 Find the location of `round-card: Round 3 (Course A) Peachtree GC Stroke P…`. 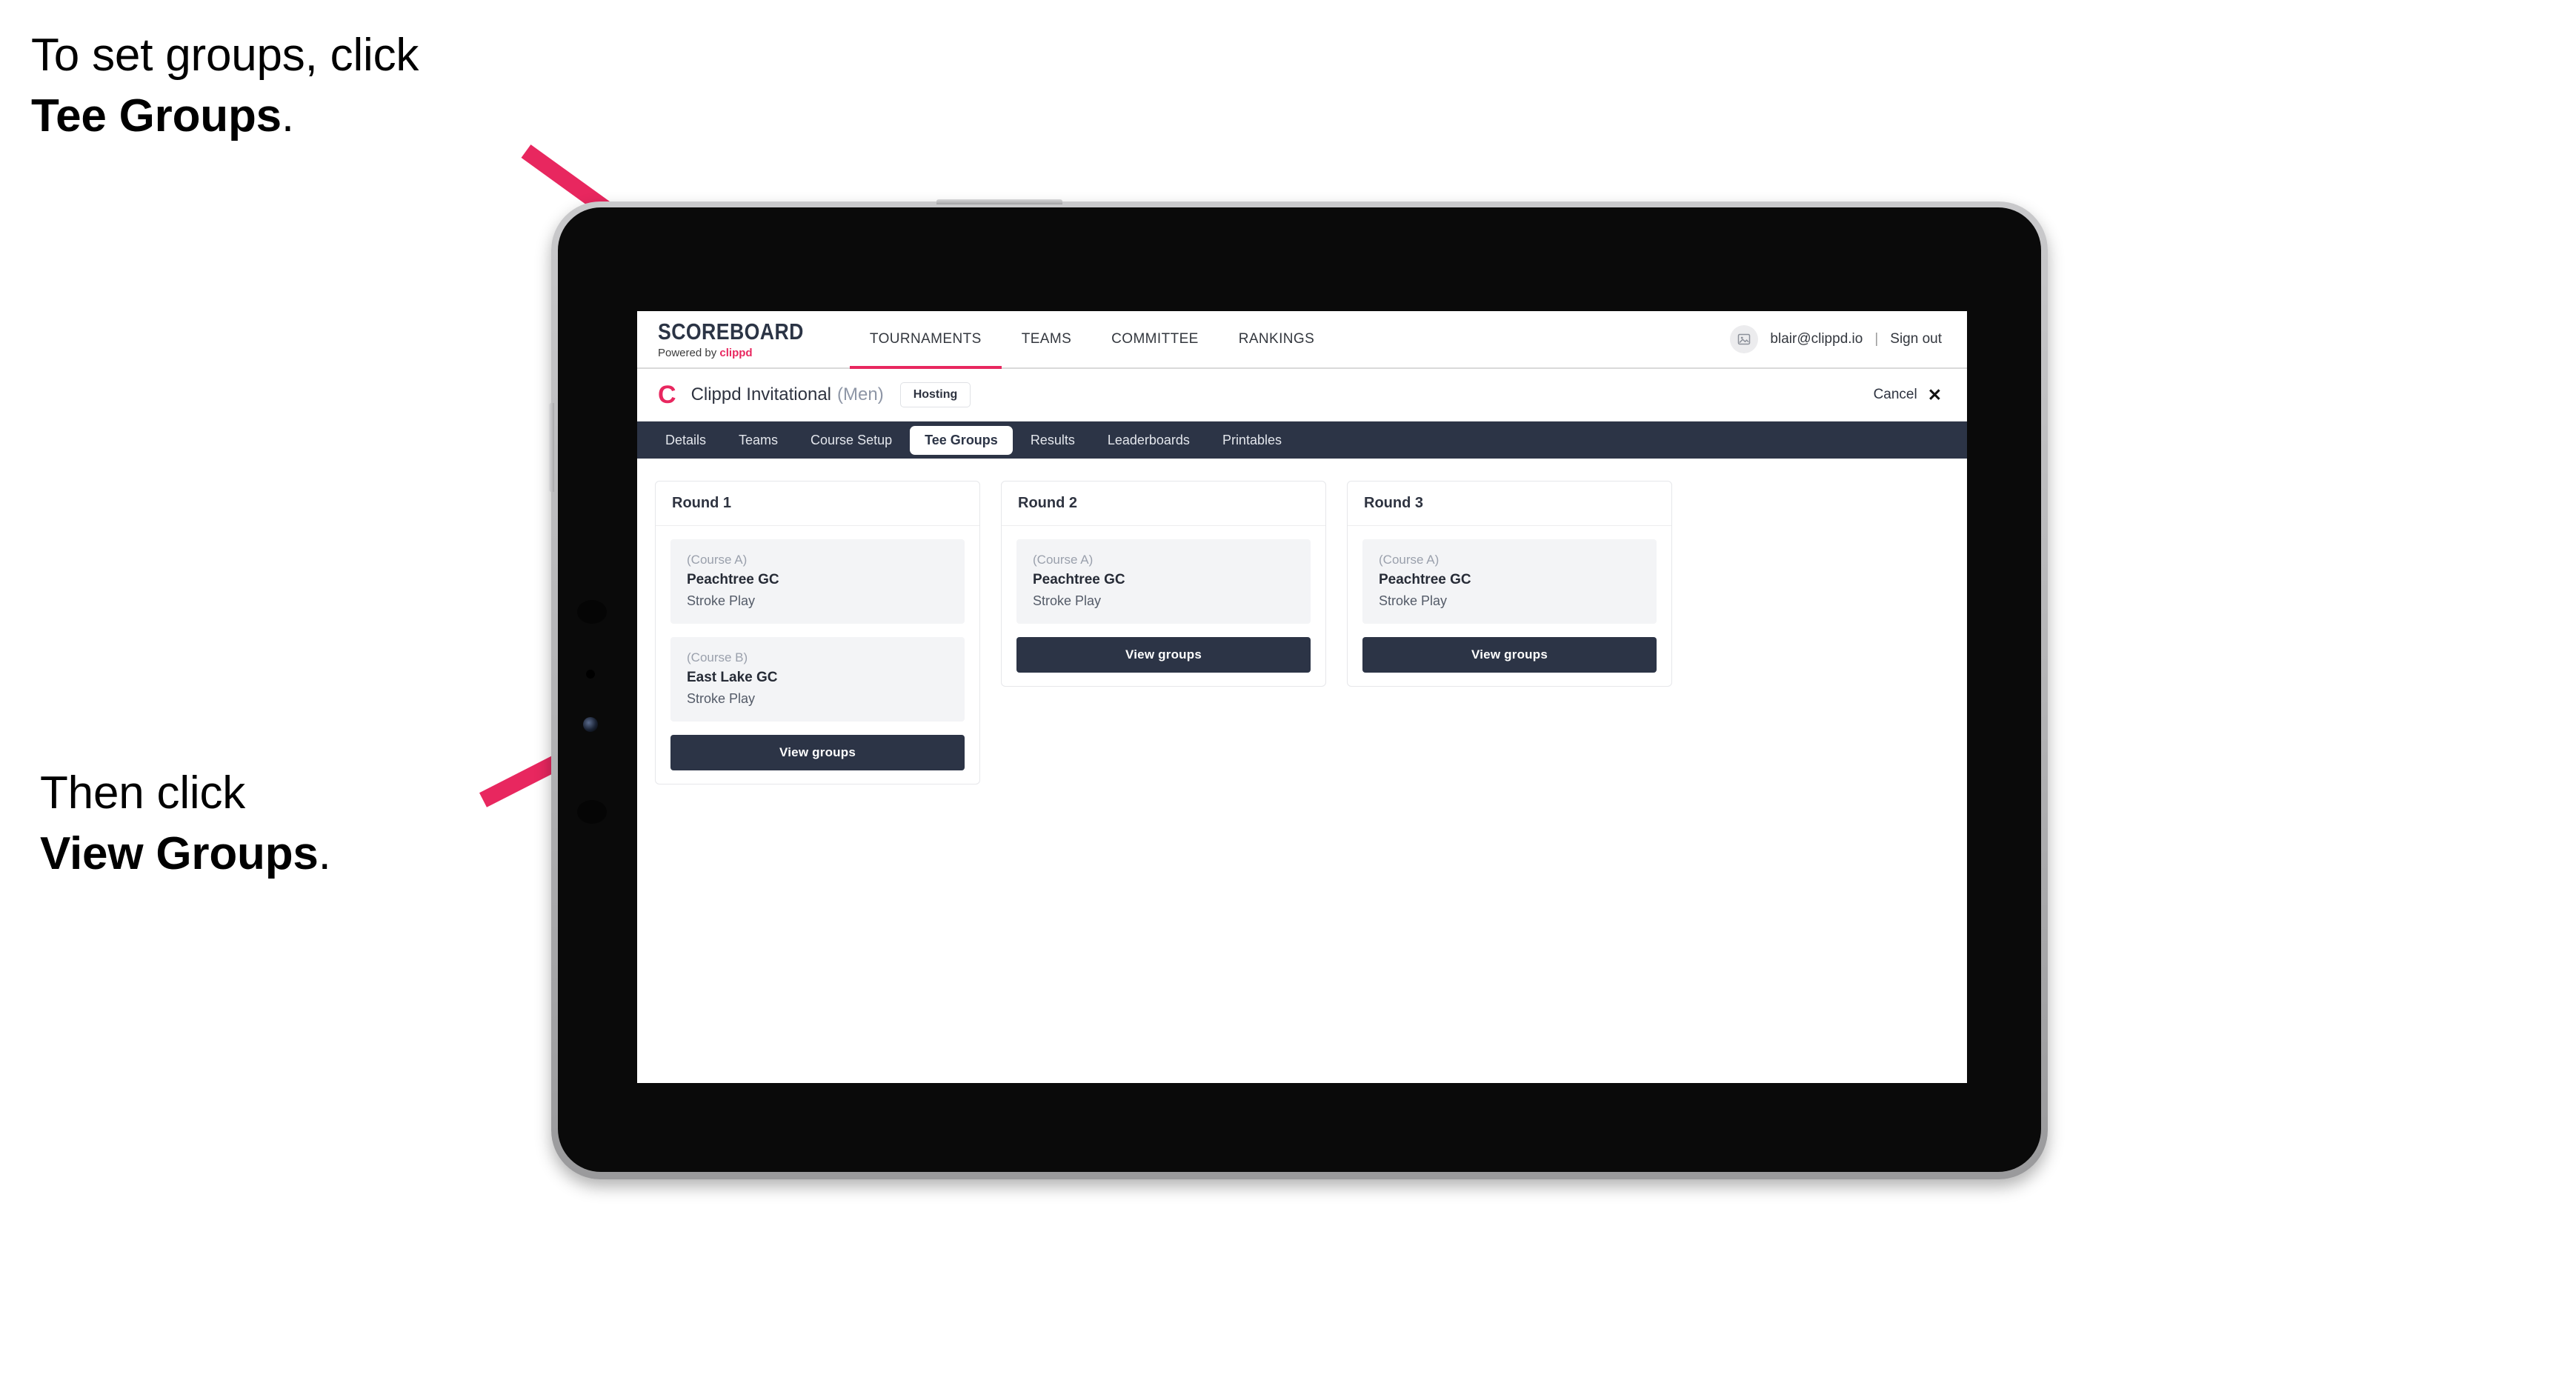

round-card: Round 3 (Course A) Peachtree GC Stroke P… is located at coordinates (1509, 584).